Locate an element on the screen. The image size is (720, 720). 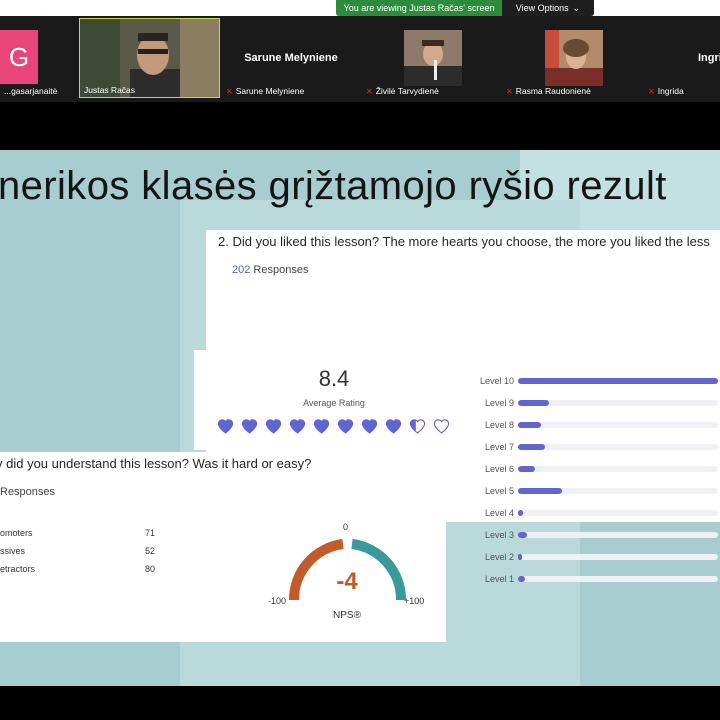
participant-name: ✕ Rasma Raudonienė is located at coordinates (548, 91).